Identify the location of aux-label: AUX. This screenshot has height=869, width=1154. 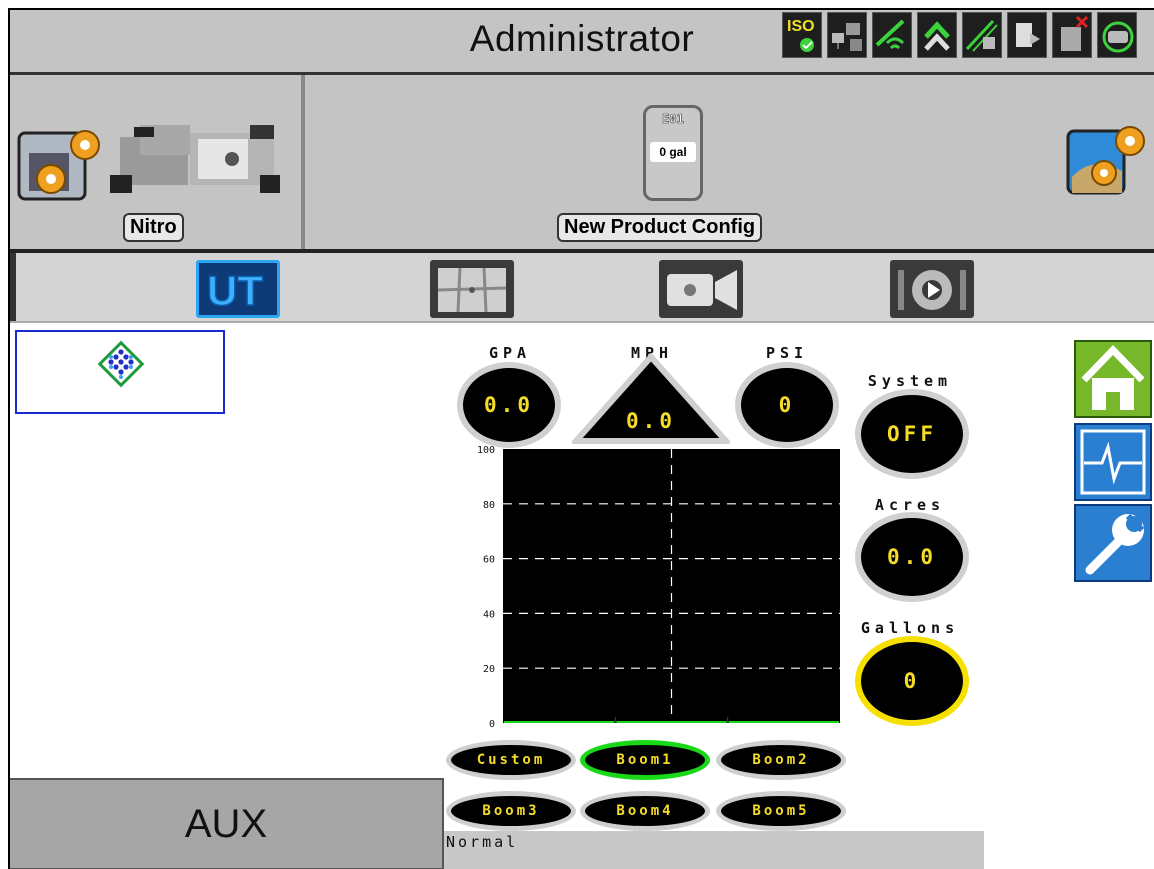
(226, 824).